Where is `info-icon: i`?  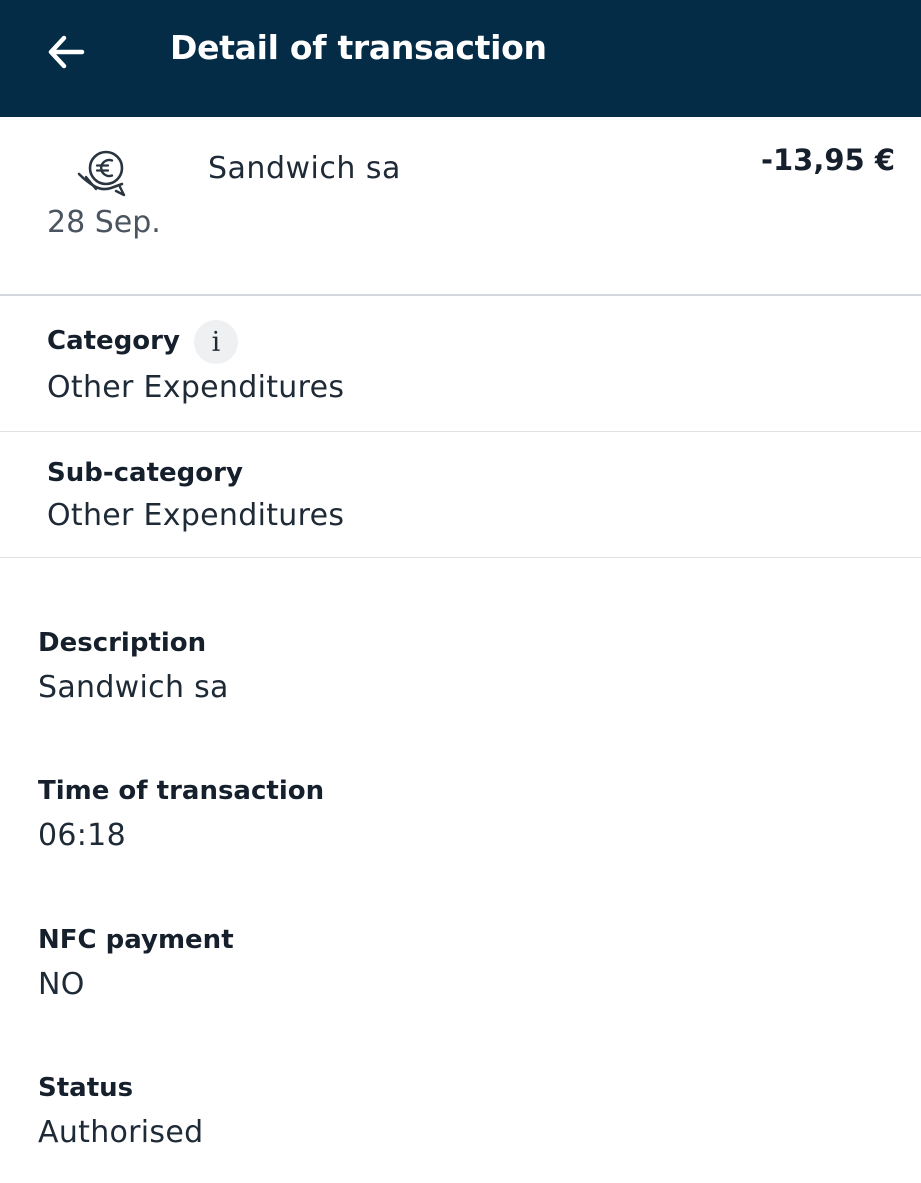
info-icon: i is located at coordinates (216, 342).